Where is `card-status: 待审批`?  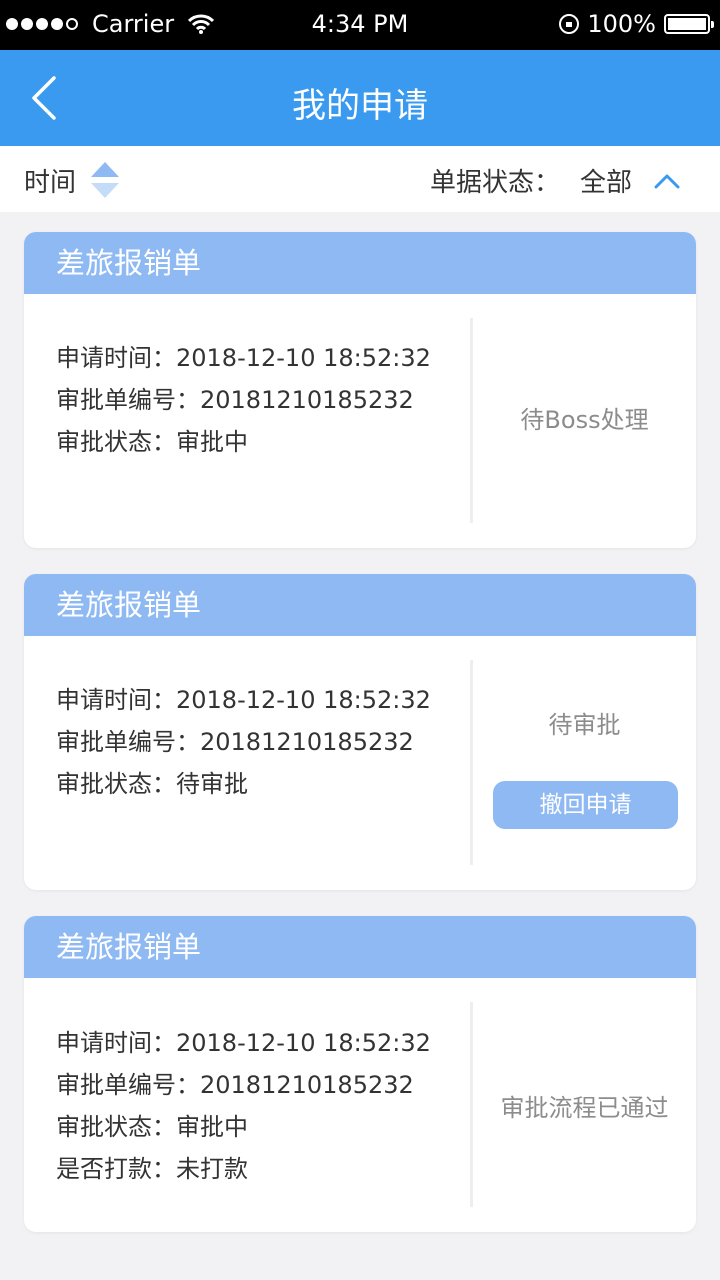 card-status: 待审批 is located at coordinates (584, 725).